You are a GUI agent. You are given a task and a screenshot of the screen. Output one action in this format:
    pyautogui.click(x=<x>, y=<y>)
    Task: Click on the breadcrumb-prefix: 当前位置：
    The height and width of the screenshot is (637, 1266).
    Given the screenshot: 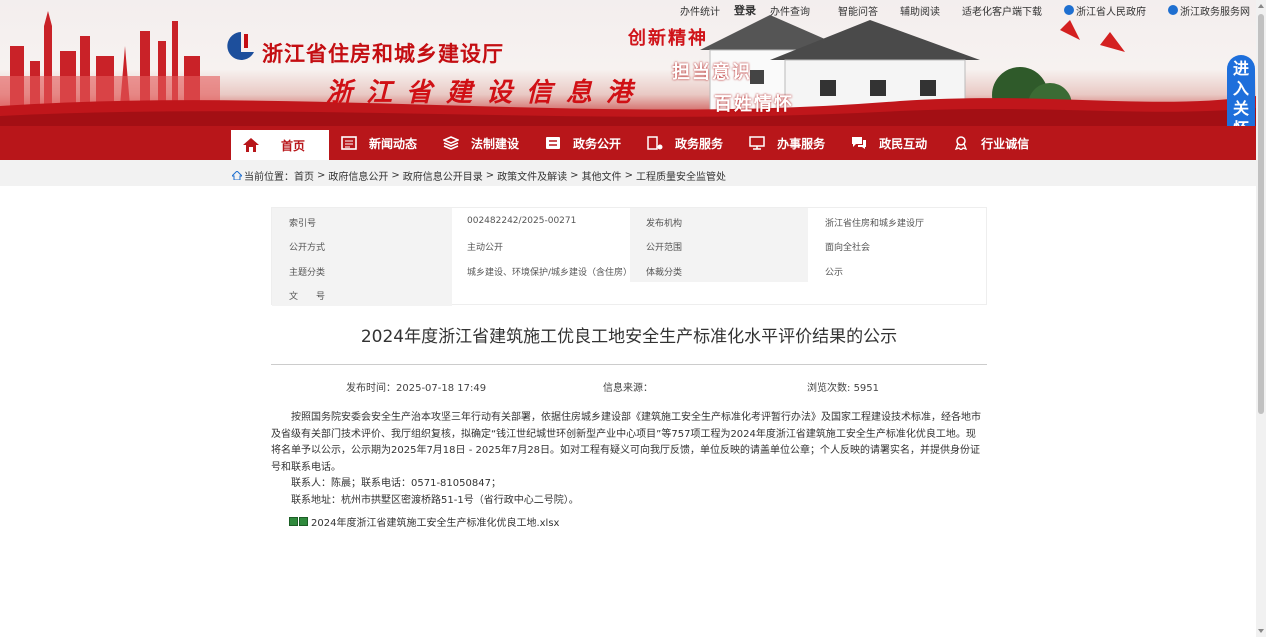 What is the action you would take?
    pyautogui.click(x=269, y=177)
    